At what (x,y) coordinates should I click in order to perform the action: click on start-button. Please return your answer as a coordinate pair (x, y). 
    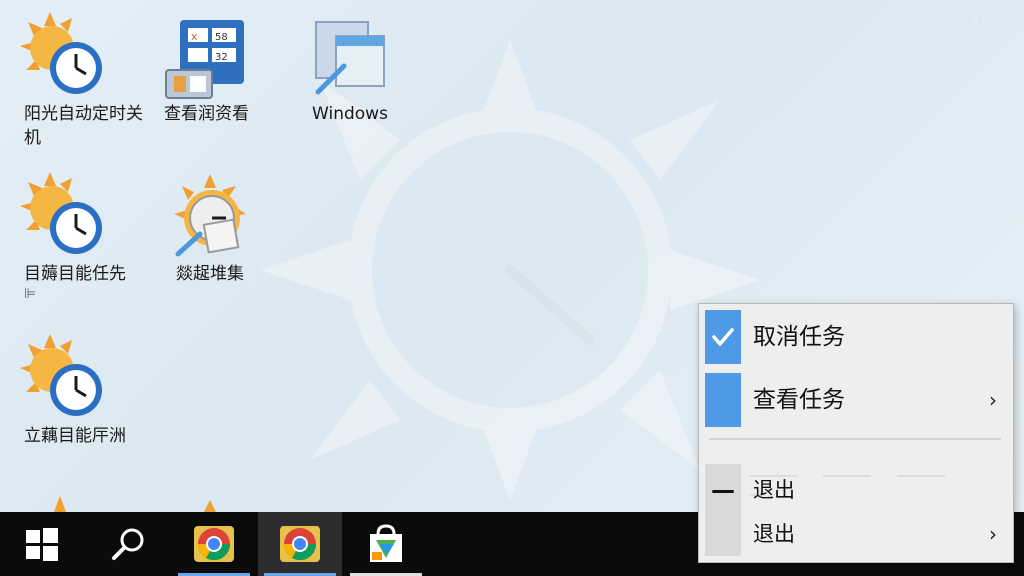
    Looking at the image, I should click on (42, 544).